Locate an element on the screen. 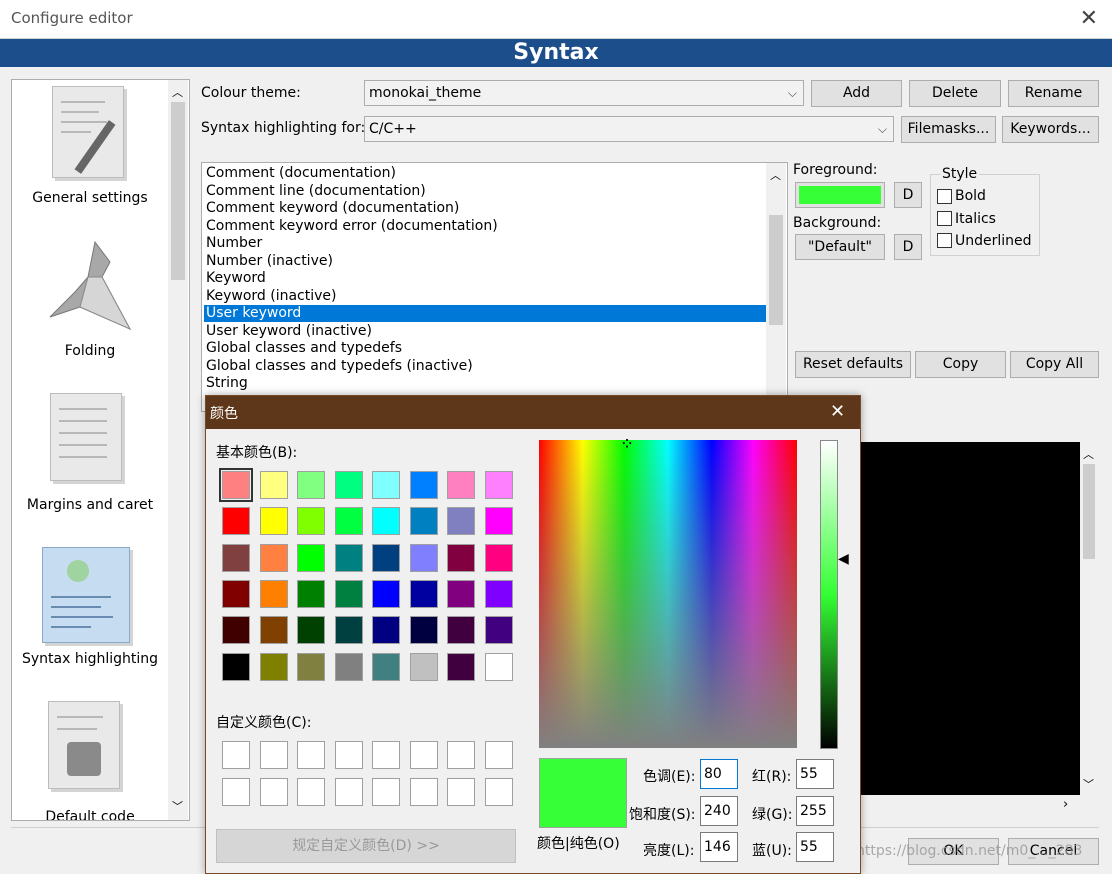 The image size is (1112, 874). style-list-item: User keyword is located at coordinates (486, 313).